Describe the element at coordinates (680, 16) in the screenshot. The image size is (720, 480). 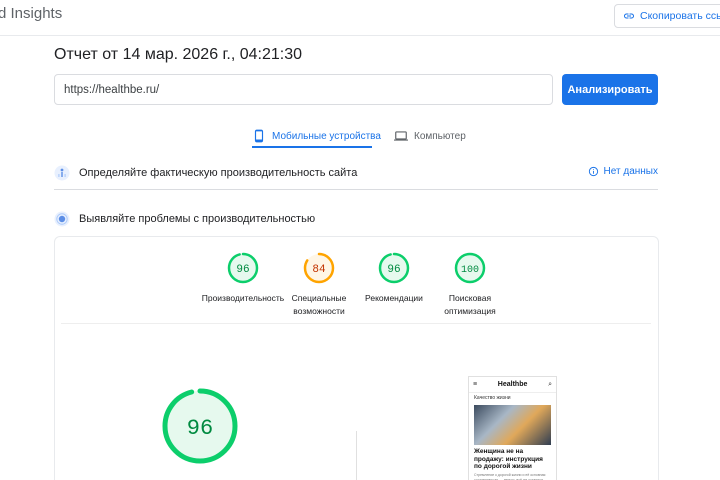
I see `copy-link-label: Скопировать ссылк` at that location.